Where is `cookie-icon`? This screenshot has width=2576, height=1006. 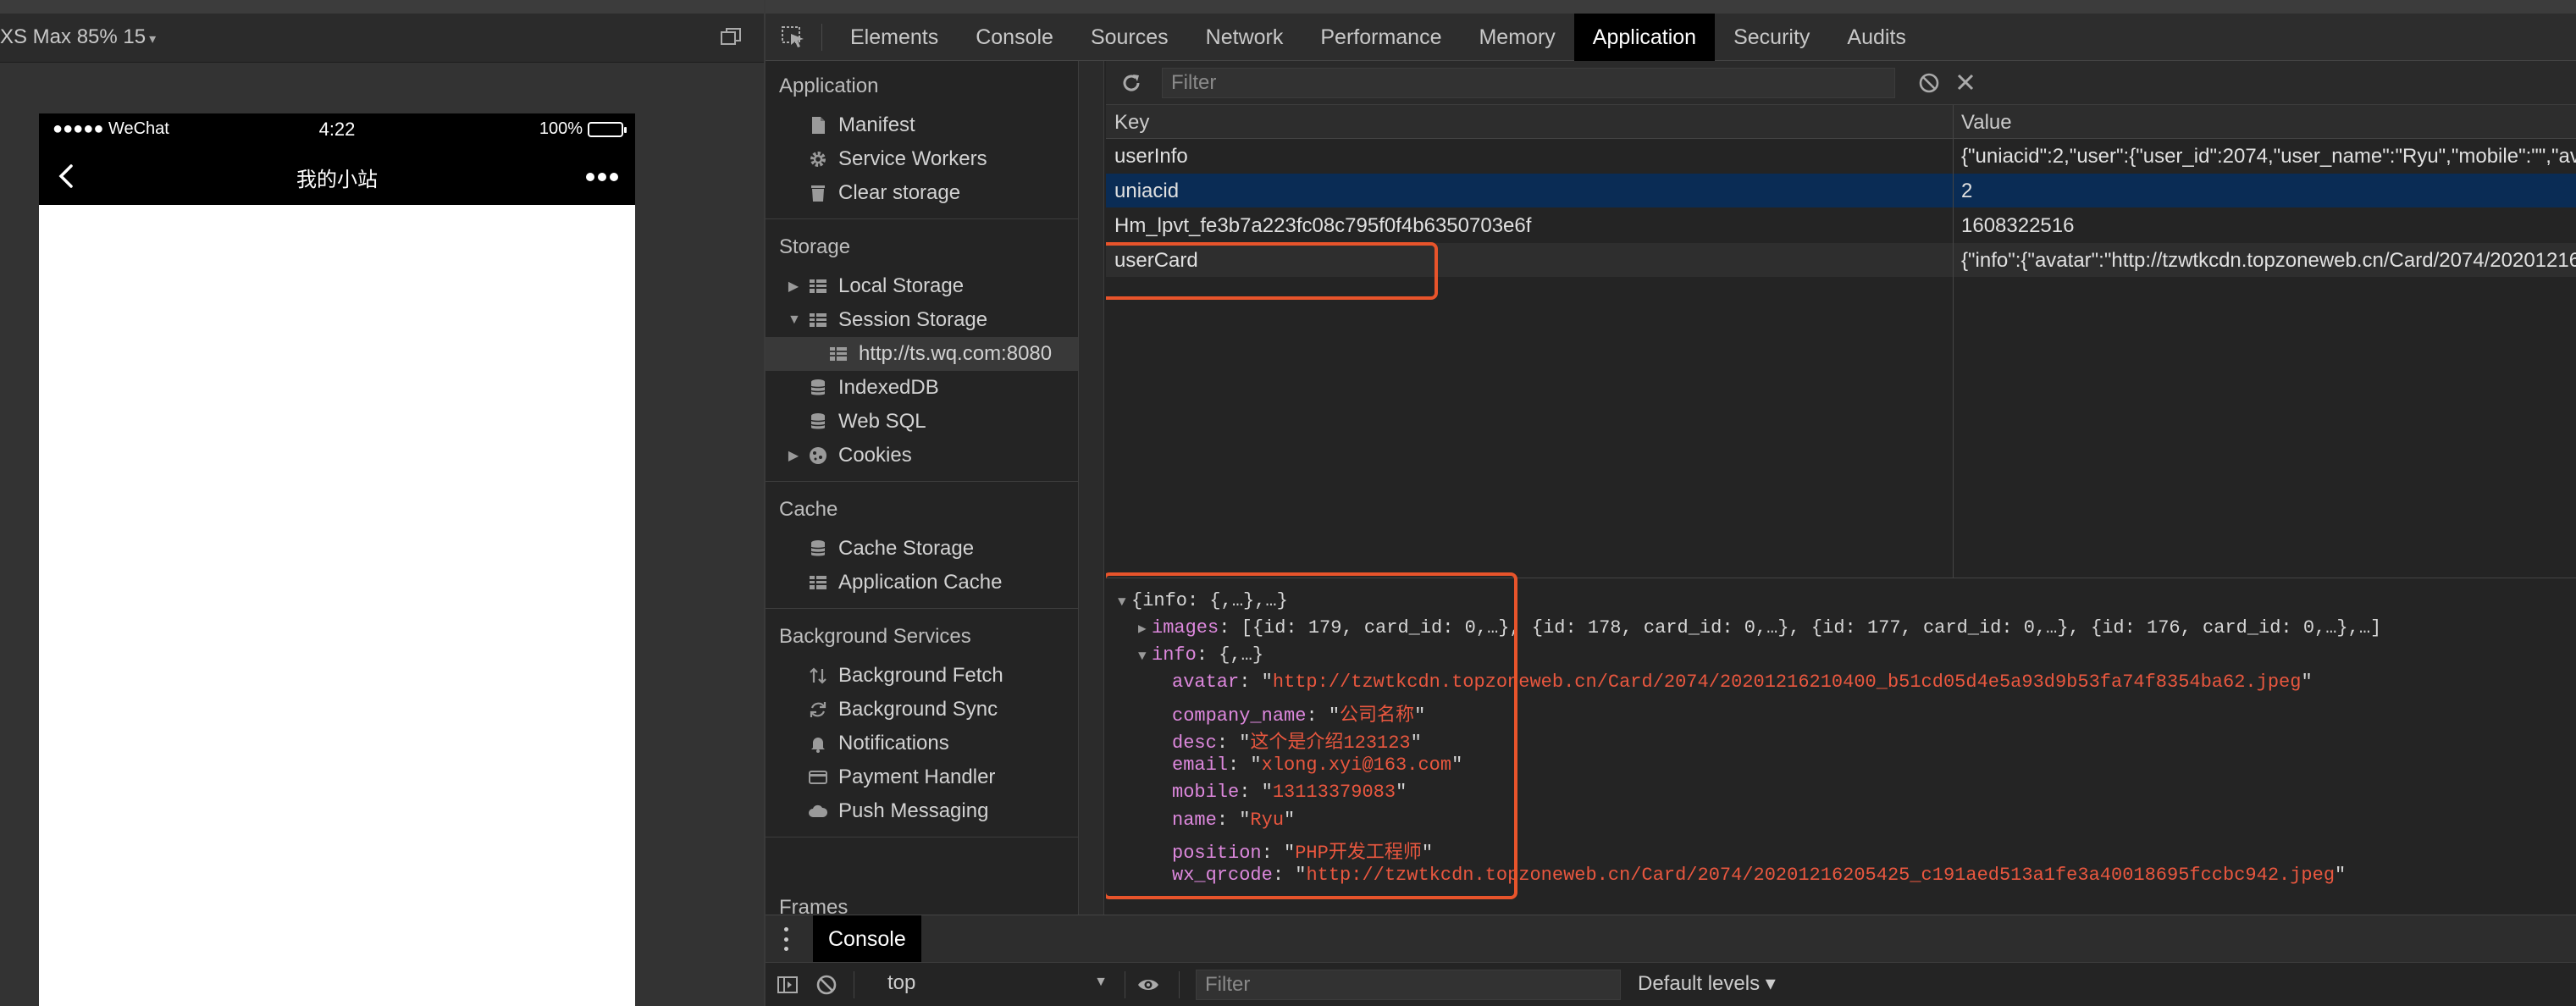
cookie-icon is located at coordinates (818, 455).